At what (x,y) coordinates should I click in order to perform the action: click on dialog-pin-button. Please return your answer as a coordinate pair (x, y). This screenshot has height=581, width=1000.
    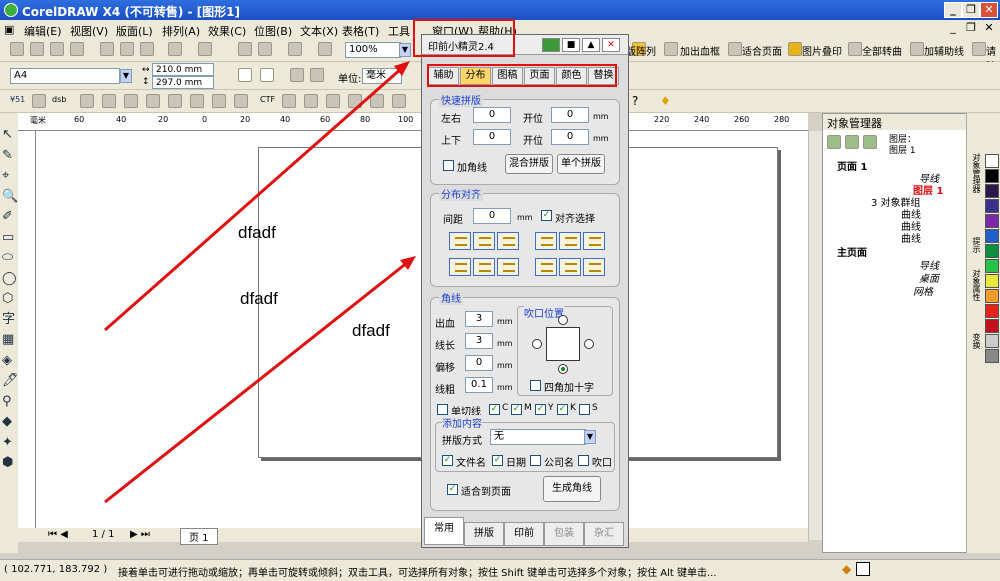
    Looking at the image, I should click on (551, 45).